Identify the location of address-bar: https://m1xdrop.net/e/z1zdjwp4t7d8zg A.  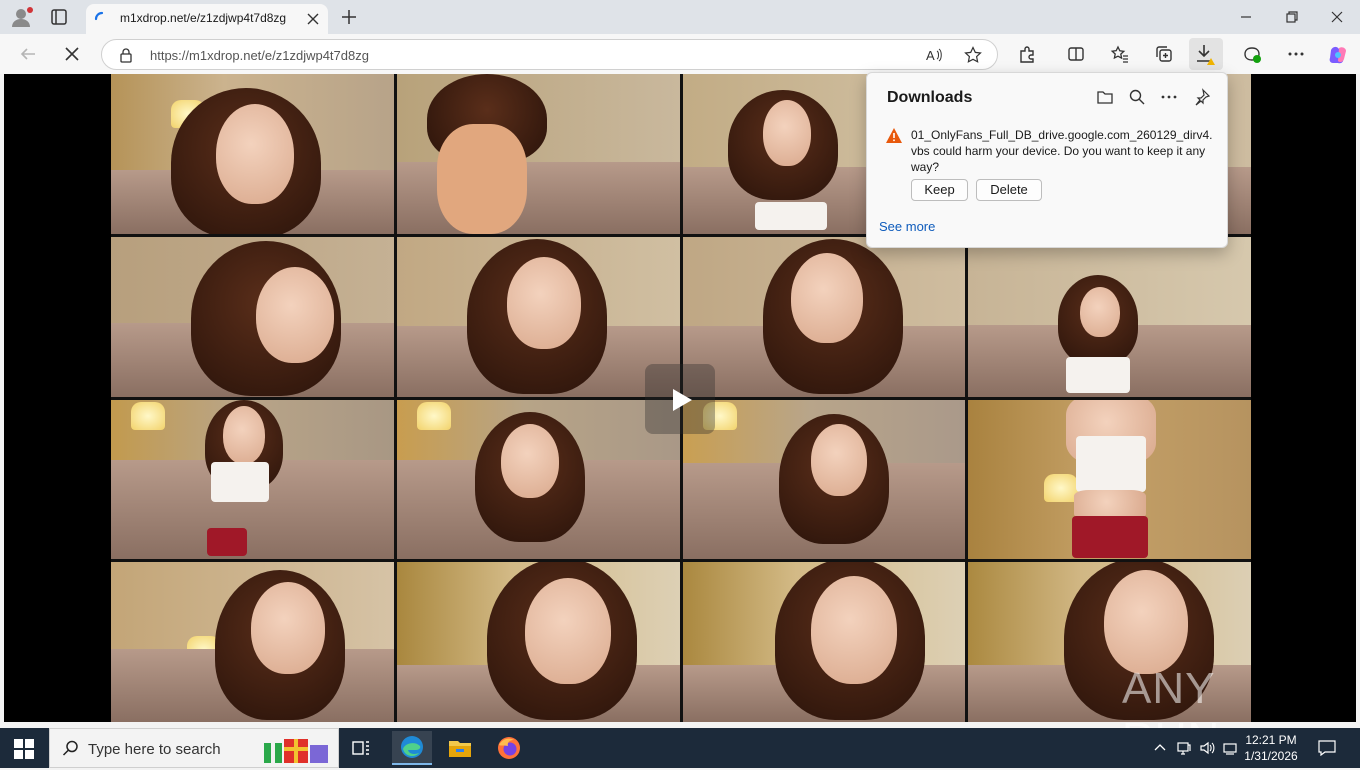
(549, 54).